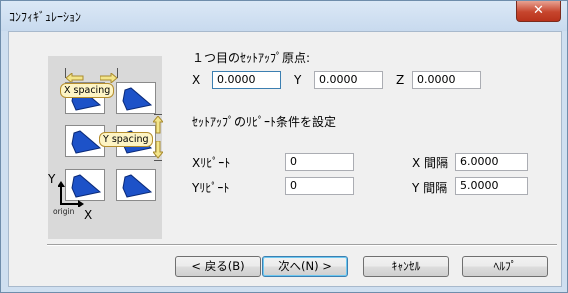 This screenshot has width=568, height=293. What do you see at coordinates (211, 188) in the screenshot?
I see `y-repeat-label: Yﾘﾋﾟｰﾄ` at bounding box center [211, 188].